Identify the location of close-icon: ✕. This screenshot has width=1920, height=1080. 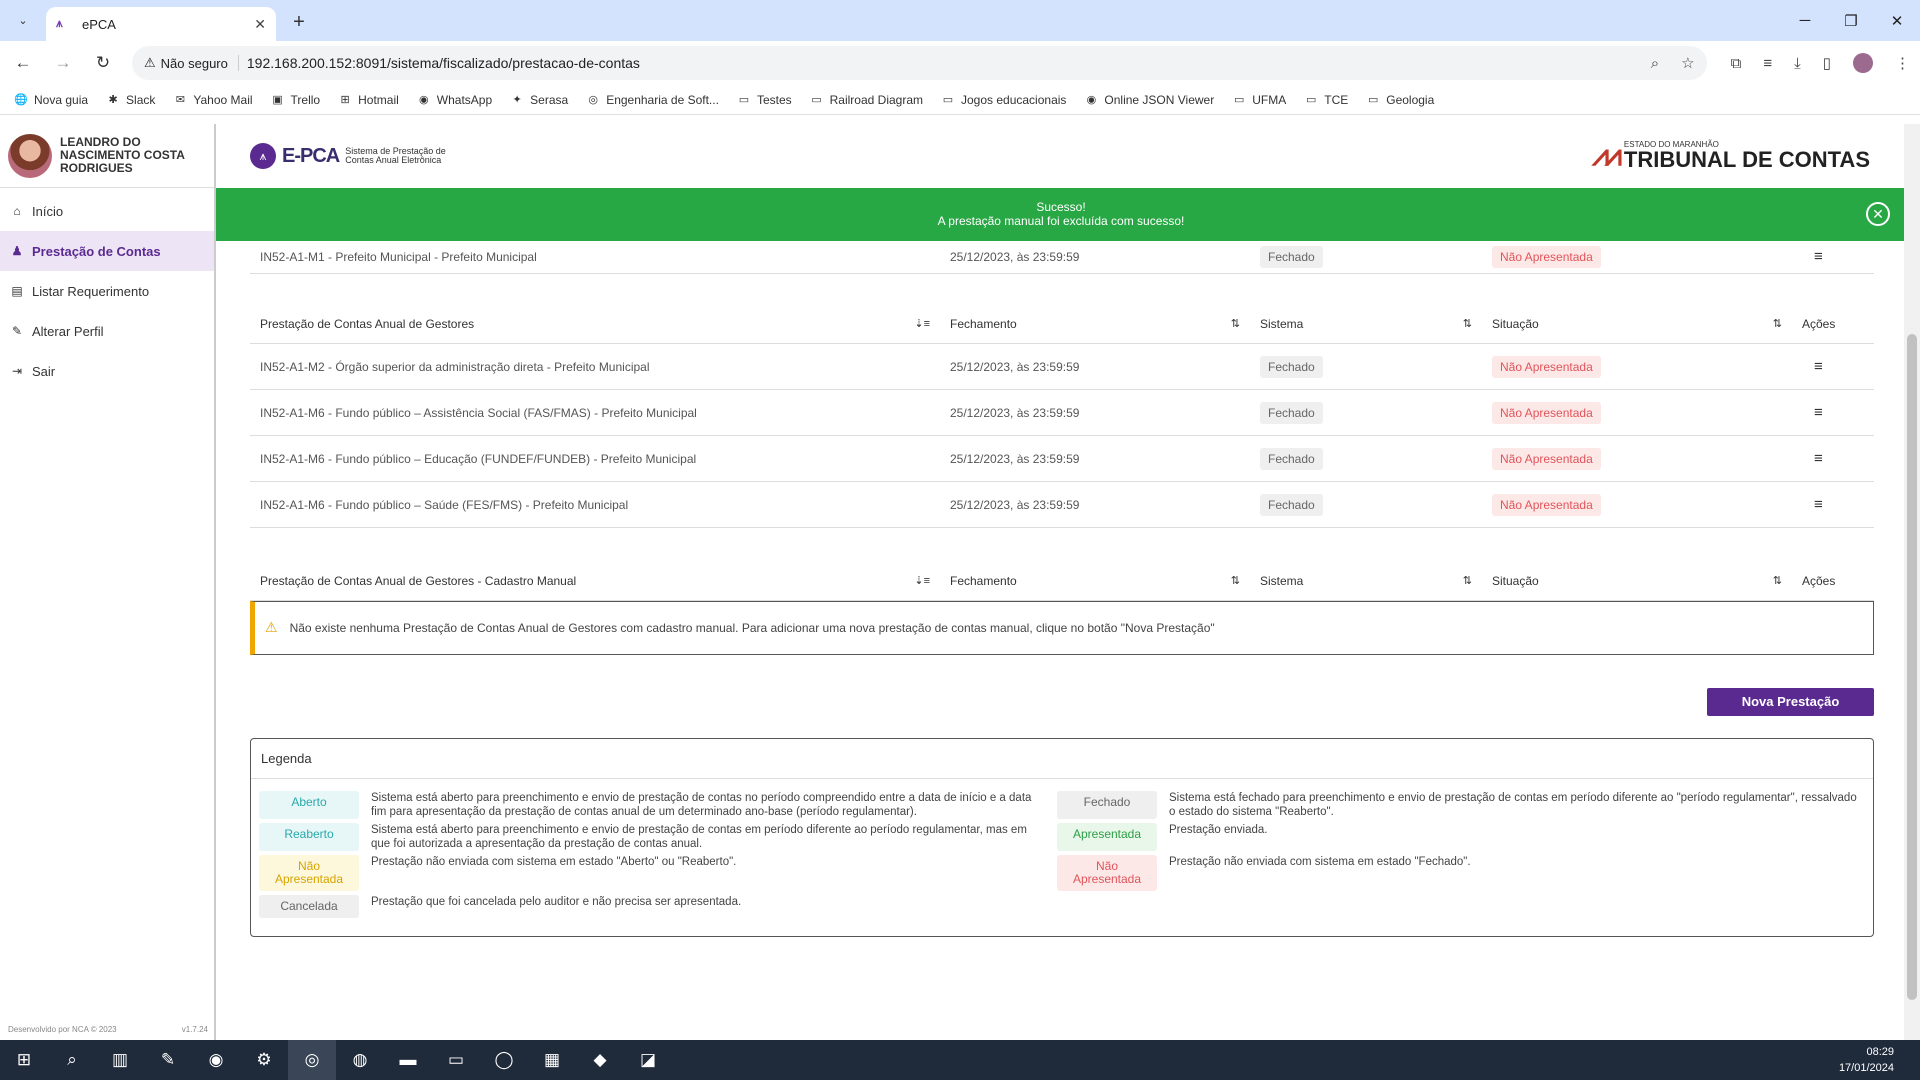
(1878, 214).